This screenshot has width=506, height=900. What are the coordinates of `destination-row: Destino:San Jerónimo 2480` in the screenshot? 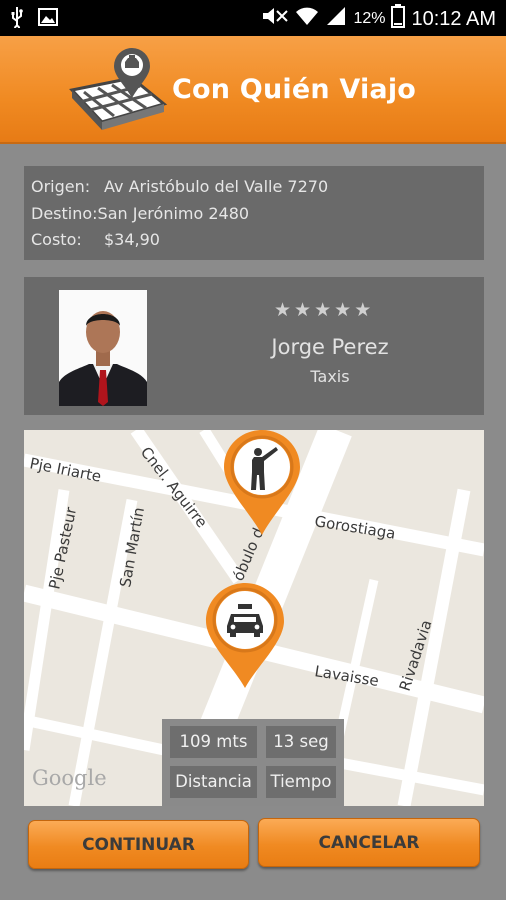 It's located at (254, 214).